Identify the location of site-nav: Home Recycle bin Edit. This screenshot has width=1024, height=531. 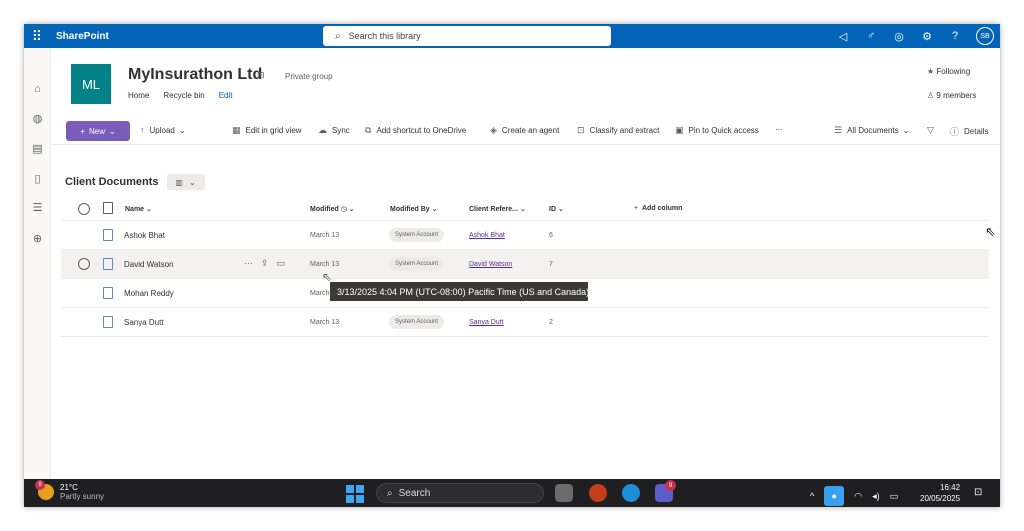
(180, 95).